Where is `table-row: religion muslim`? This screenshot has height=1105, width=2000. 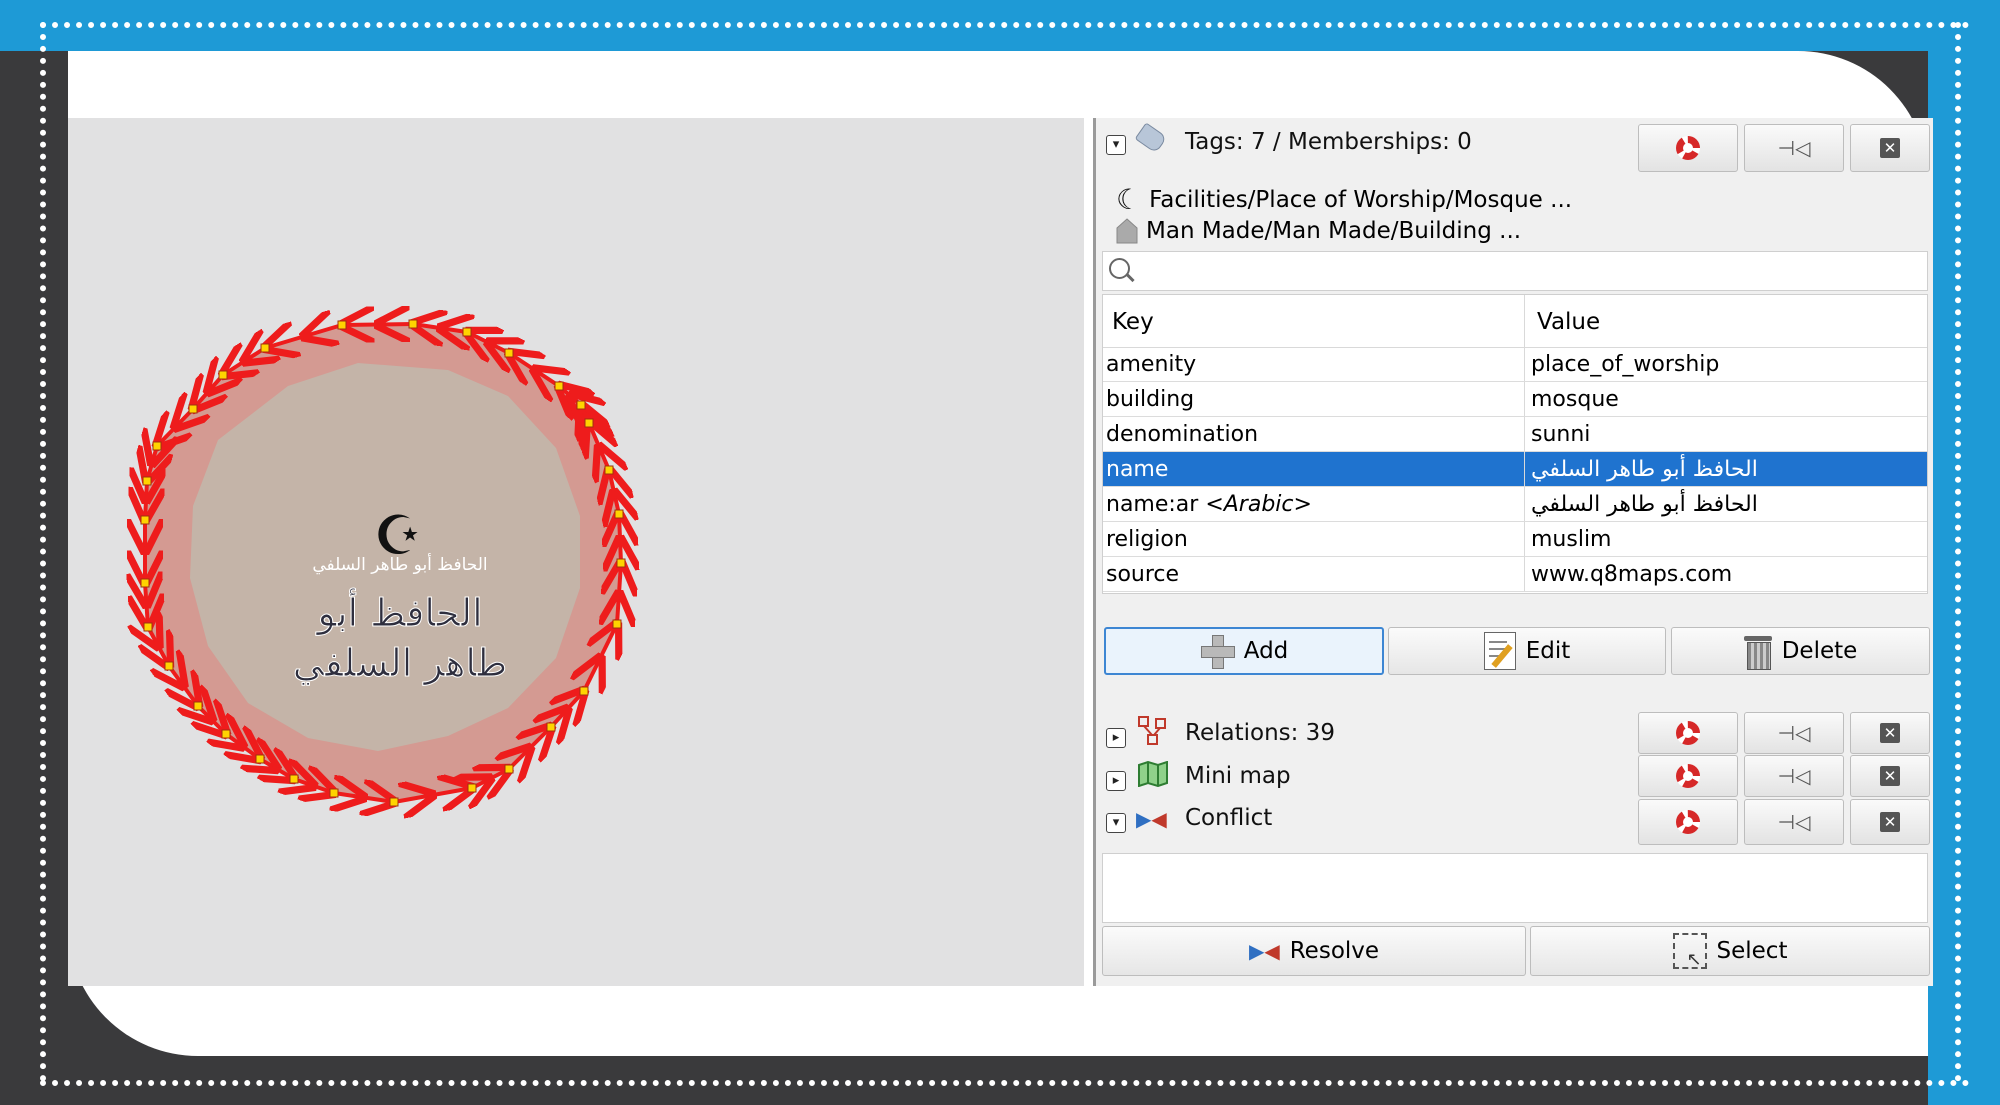
table-row: religion muslim is located at coordinates (1515, 539).